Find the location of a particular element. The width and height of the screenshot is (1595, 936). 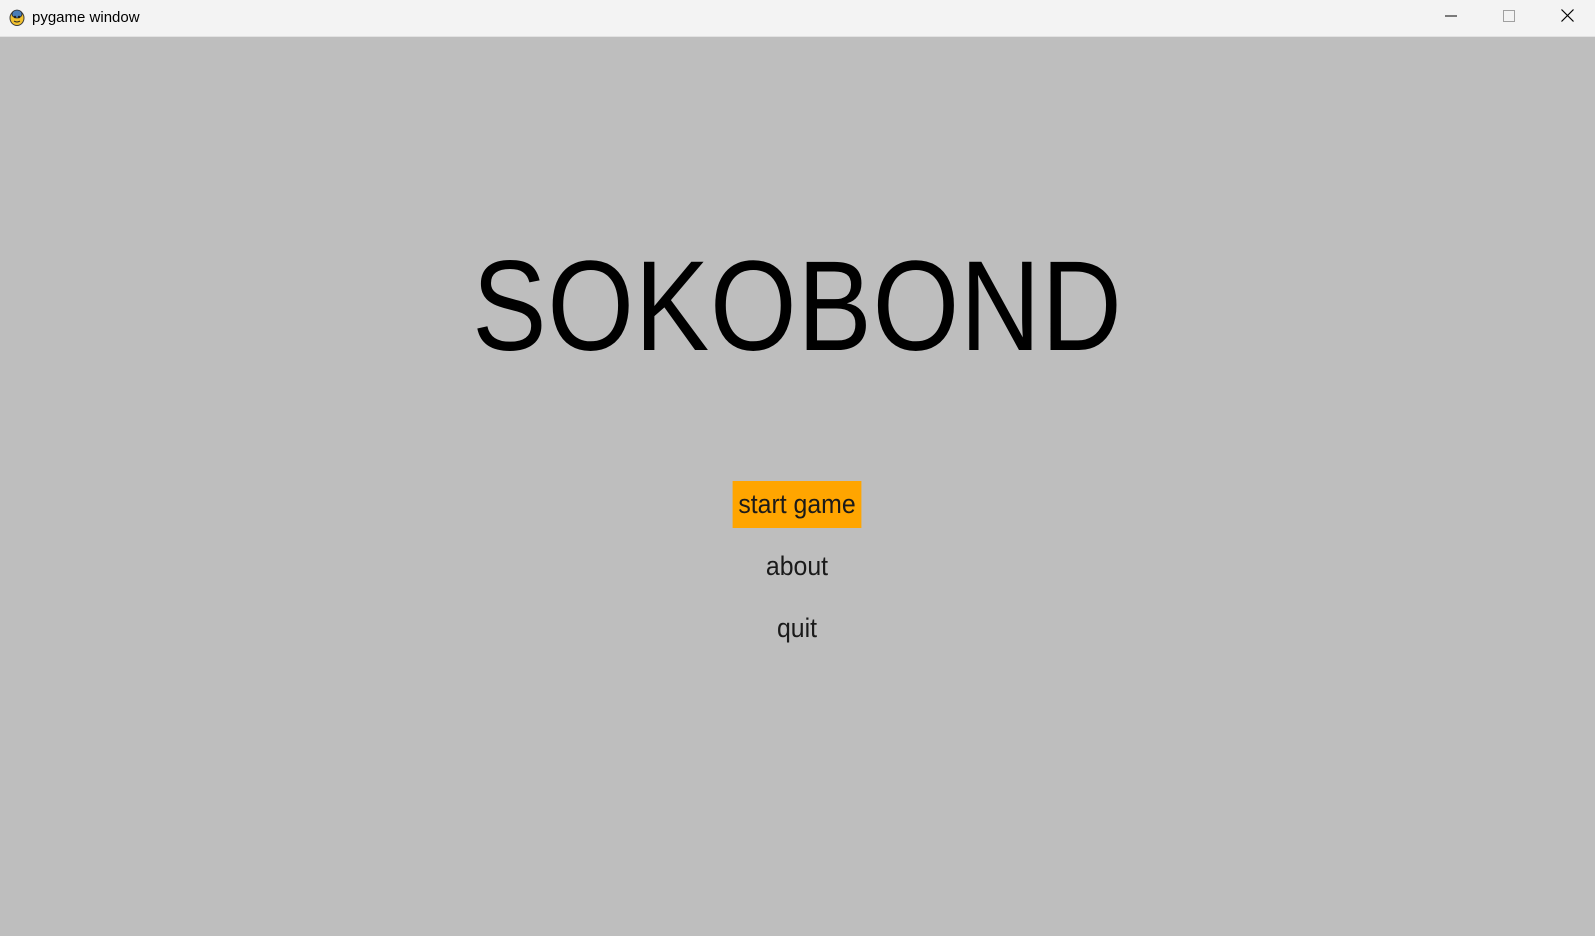

minimize-button is located at coordinates (1451, 18).